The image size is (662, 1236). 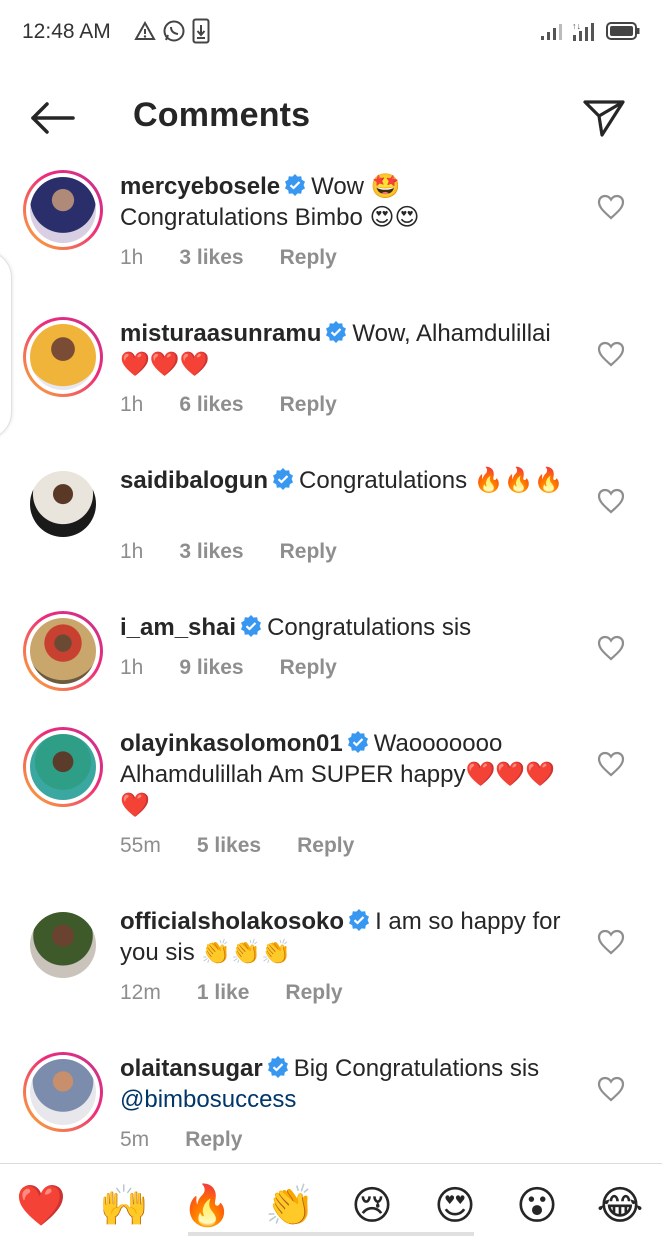 I want to click on emoji-open-mouth: 😮, so click(x=537, y=1206).